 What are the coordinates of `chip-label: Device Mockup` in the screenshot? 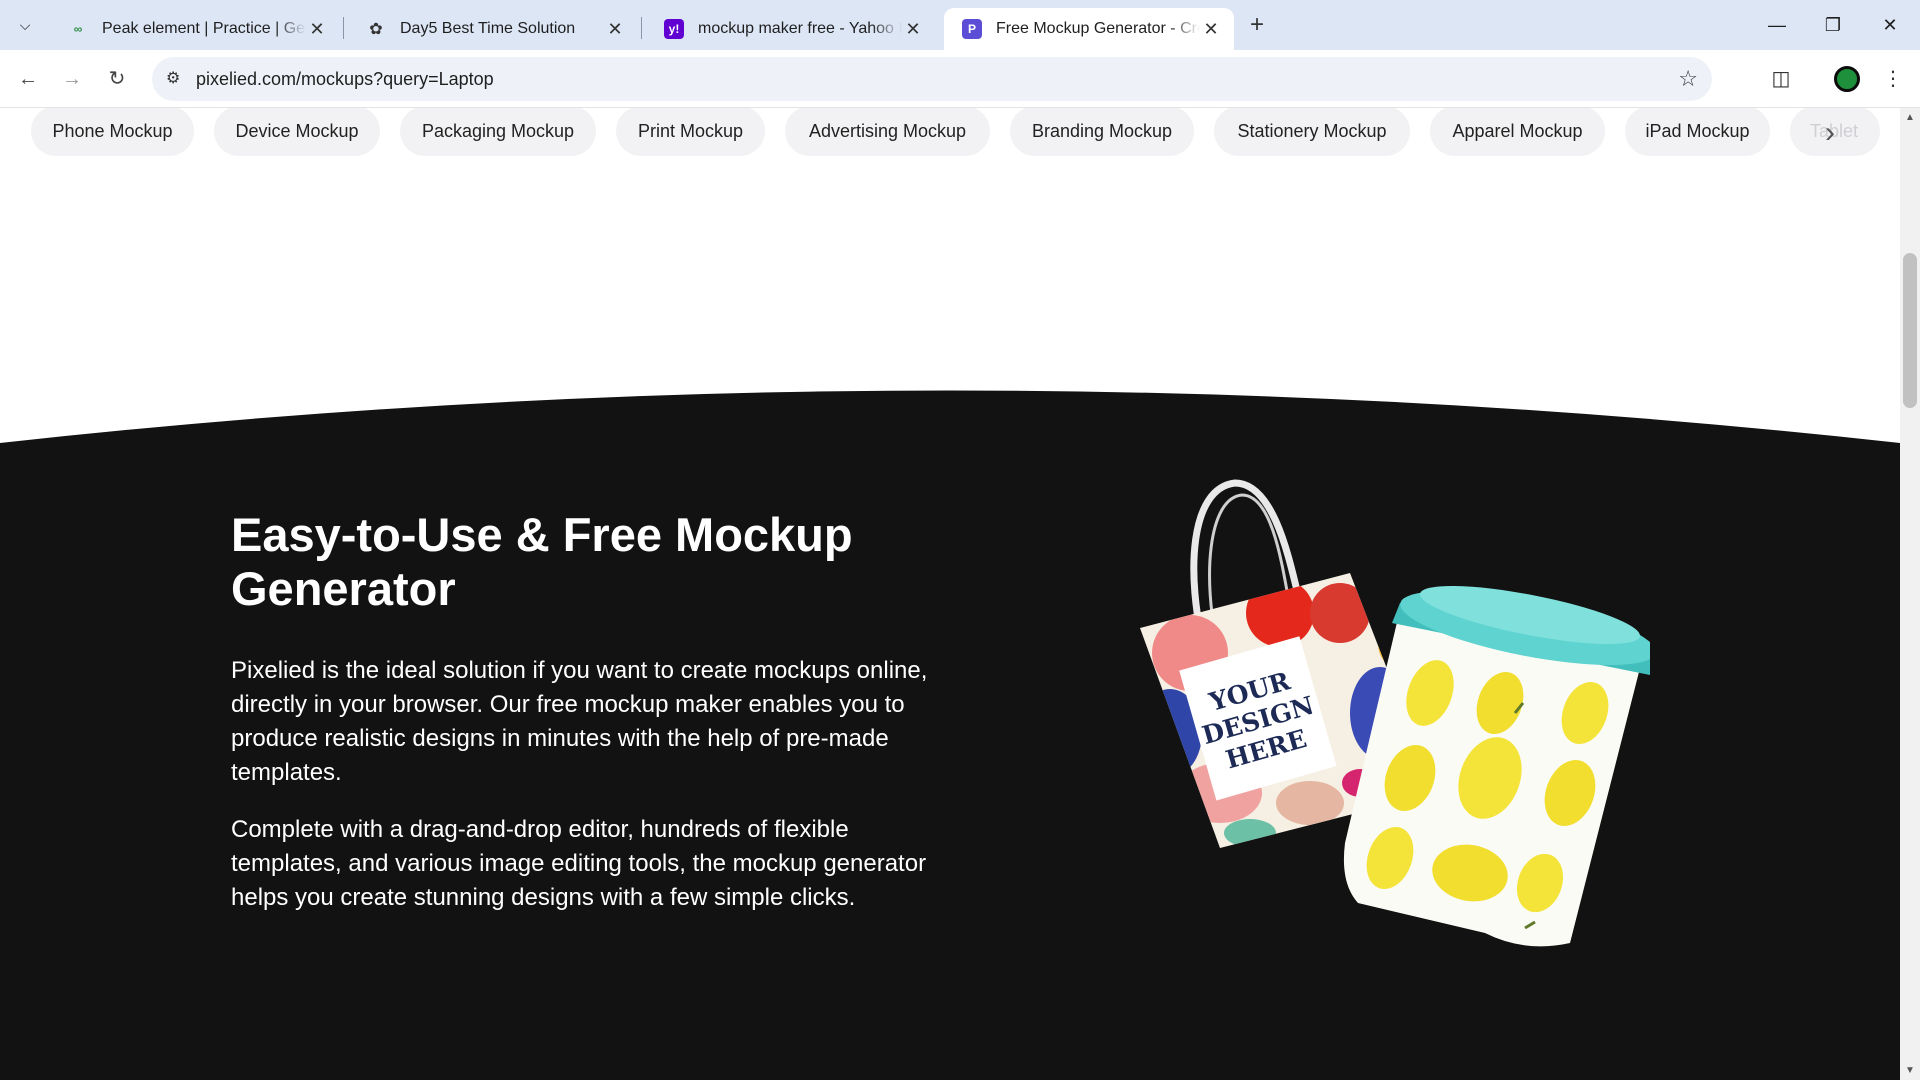 It's located at (297, 130).